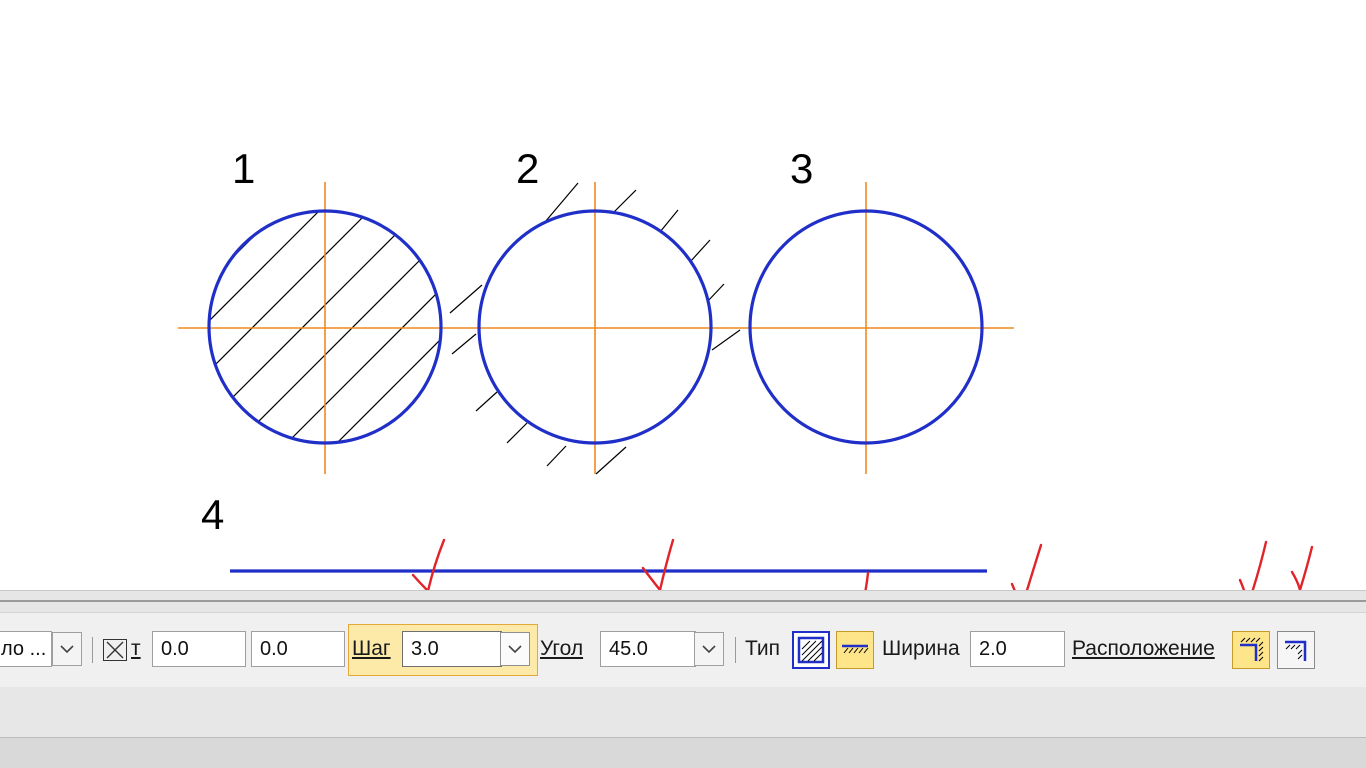 Image resolution: width=1366 pixels, height=768 pixels. I want to click on panel-splitter, so click(683, 601).